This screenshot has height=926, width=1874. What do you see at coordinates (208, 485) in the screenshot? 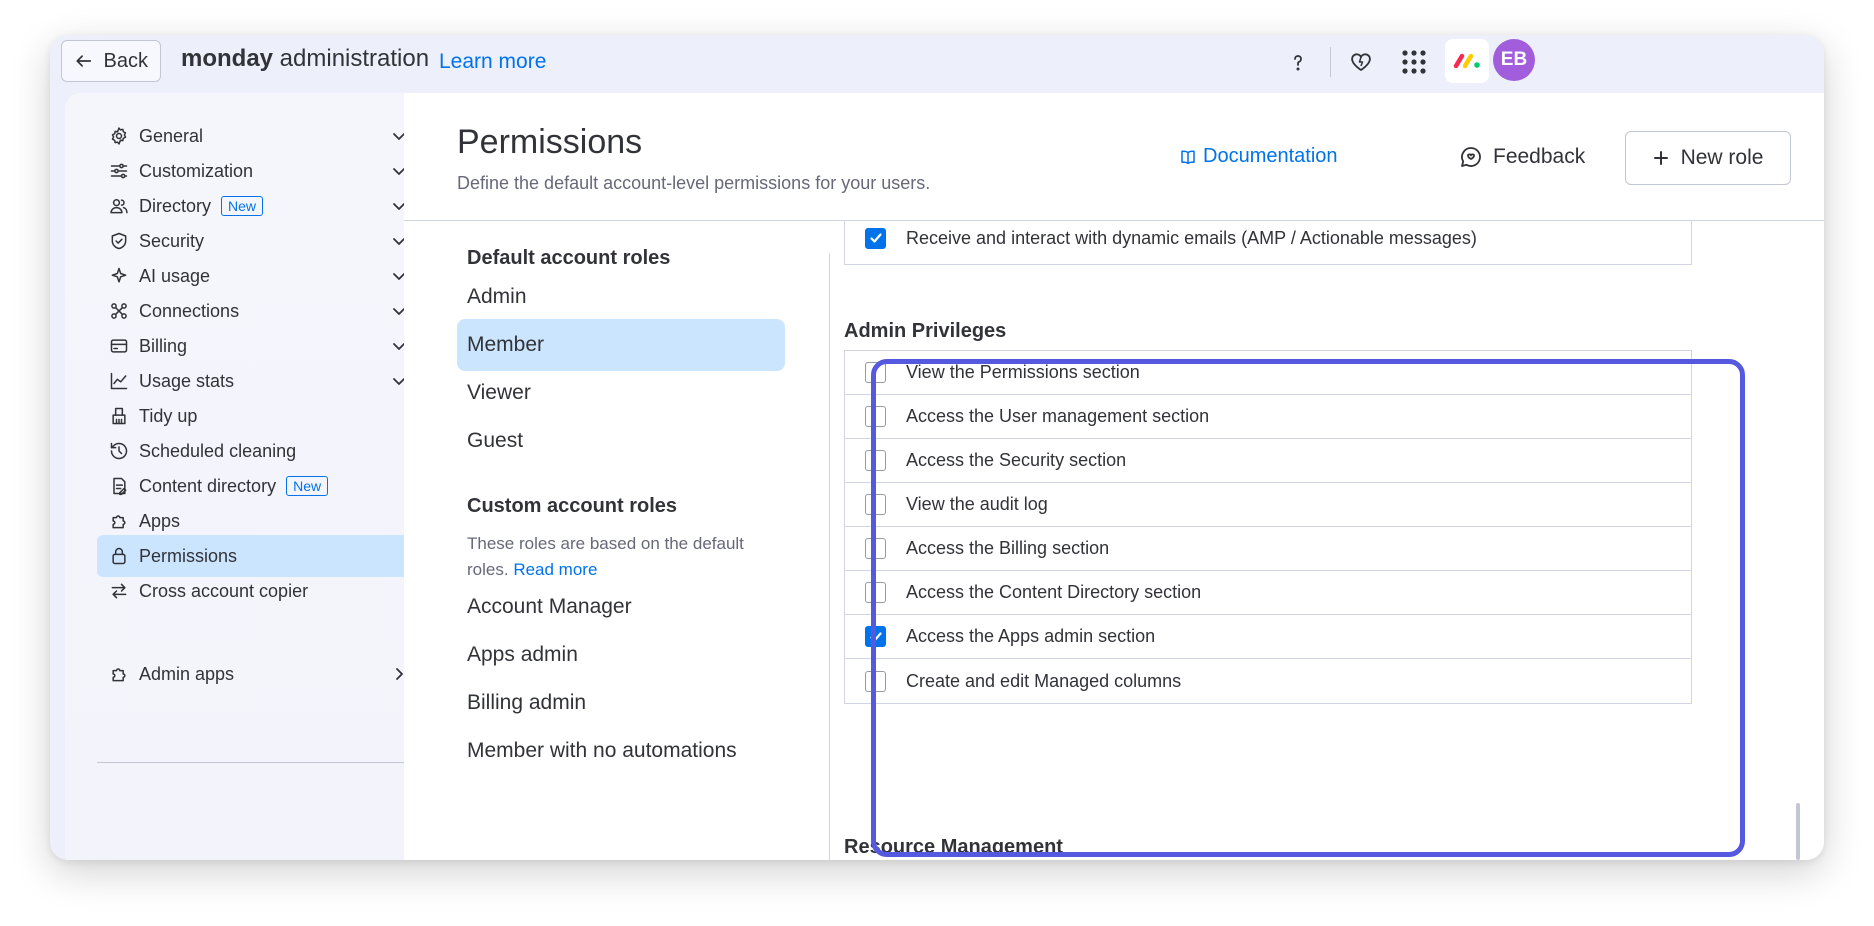
I see `sidebar-item-label: Content directory` at bounding box center [208, 485].